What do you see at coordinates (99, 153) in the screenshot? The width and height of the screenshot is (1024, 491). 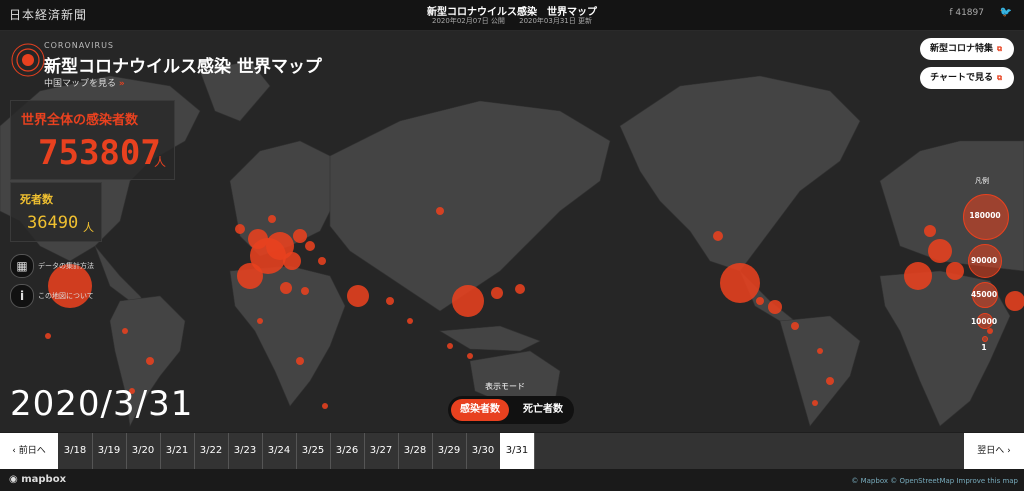 I see `infected-count: 753807` at bounding box center [99, 153].